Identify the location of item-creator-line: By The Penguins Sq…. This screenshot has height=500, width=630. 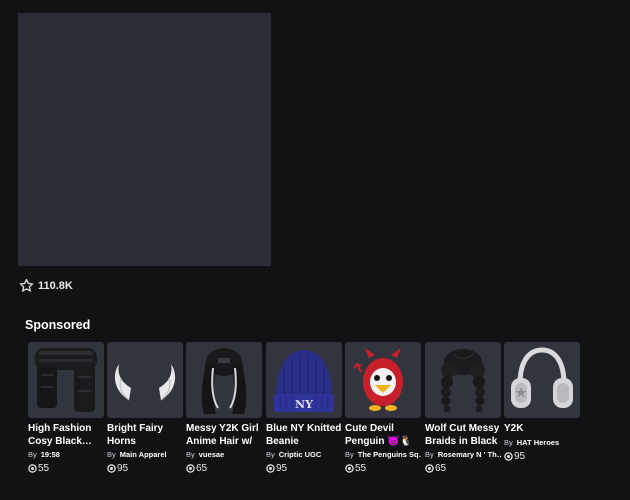
(383, 454).